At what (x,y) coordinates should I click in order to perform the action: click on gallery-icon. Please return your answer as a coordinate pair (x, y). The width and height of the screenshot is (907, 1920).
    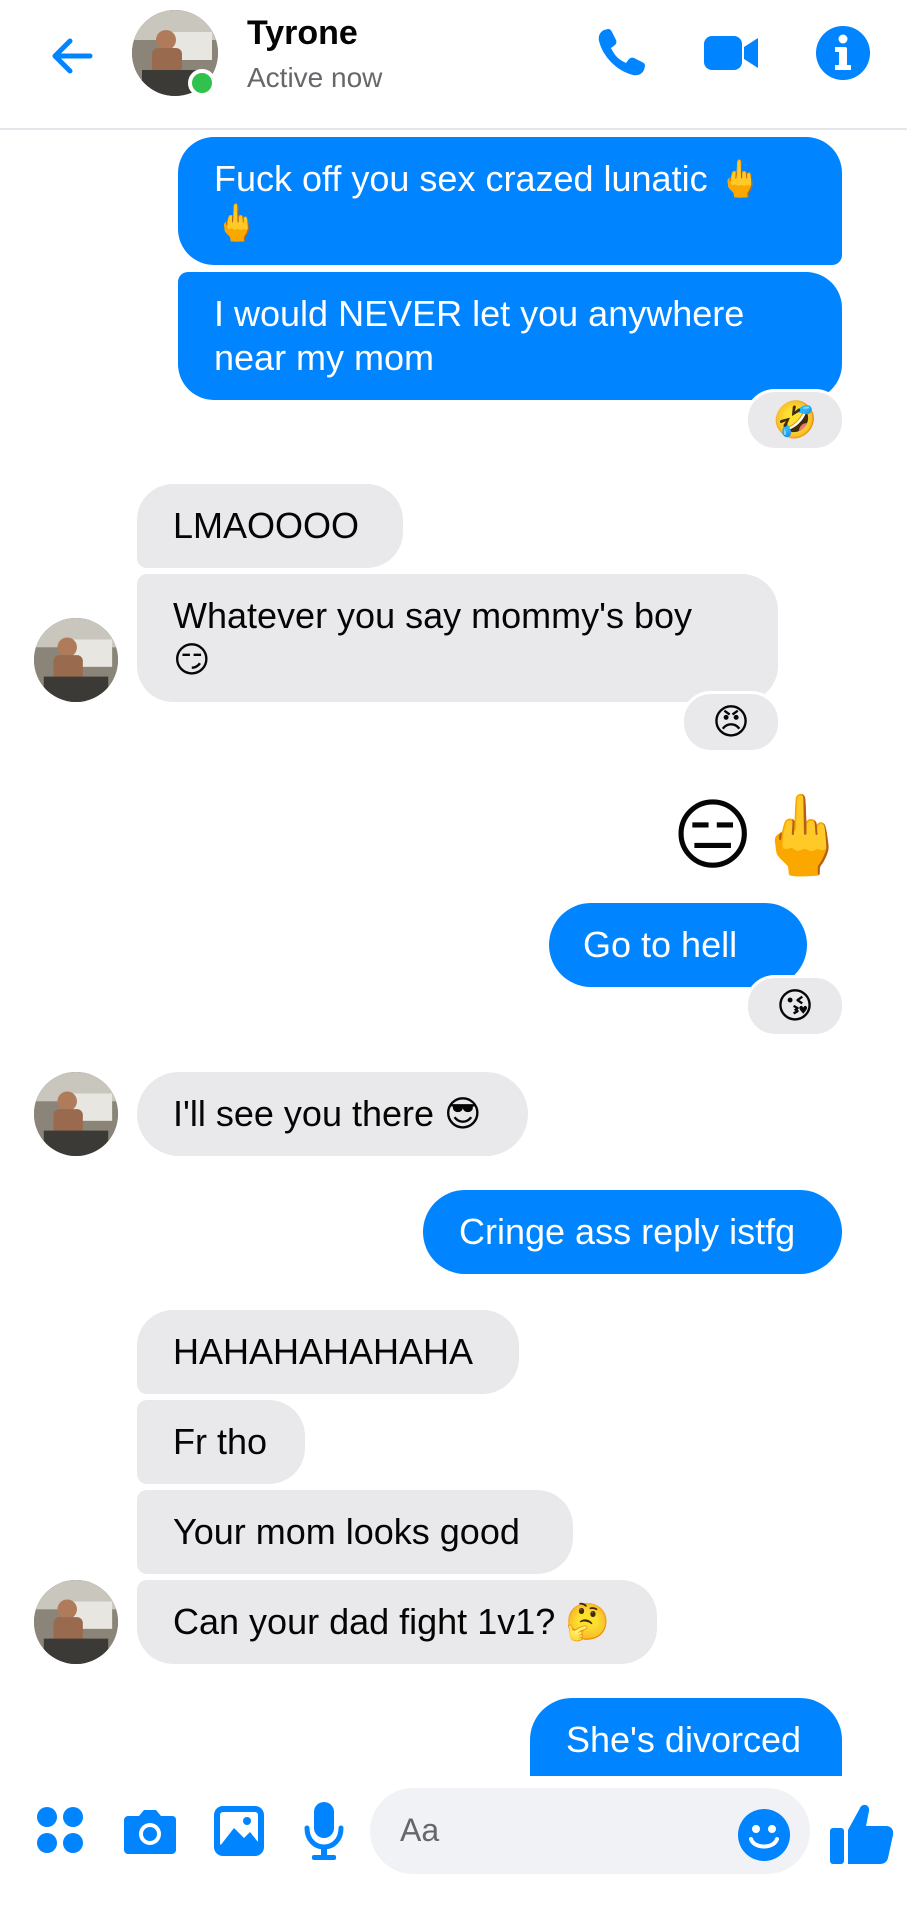
    Looking at the image, I should click on (239, 1831).